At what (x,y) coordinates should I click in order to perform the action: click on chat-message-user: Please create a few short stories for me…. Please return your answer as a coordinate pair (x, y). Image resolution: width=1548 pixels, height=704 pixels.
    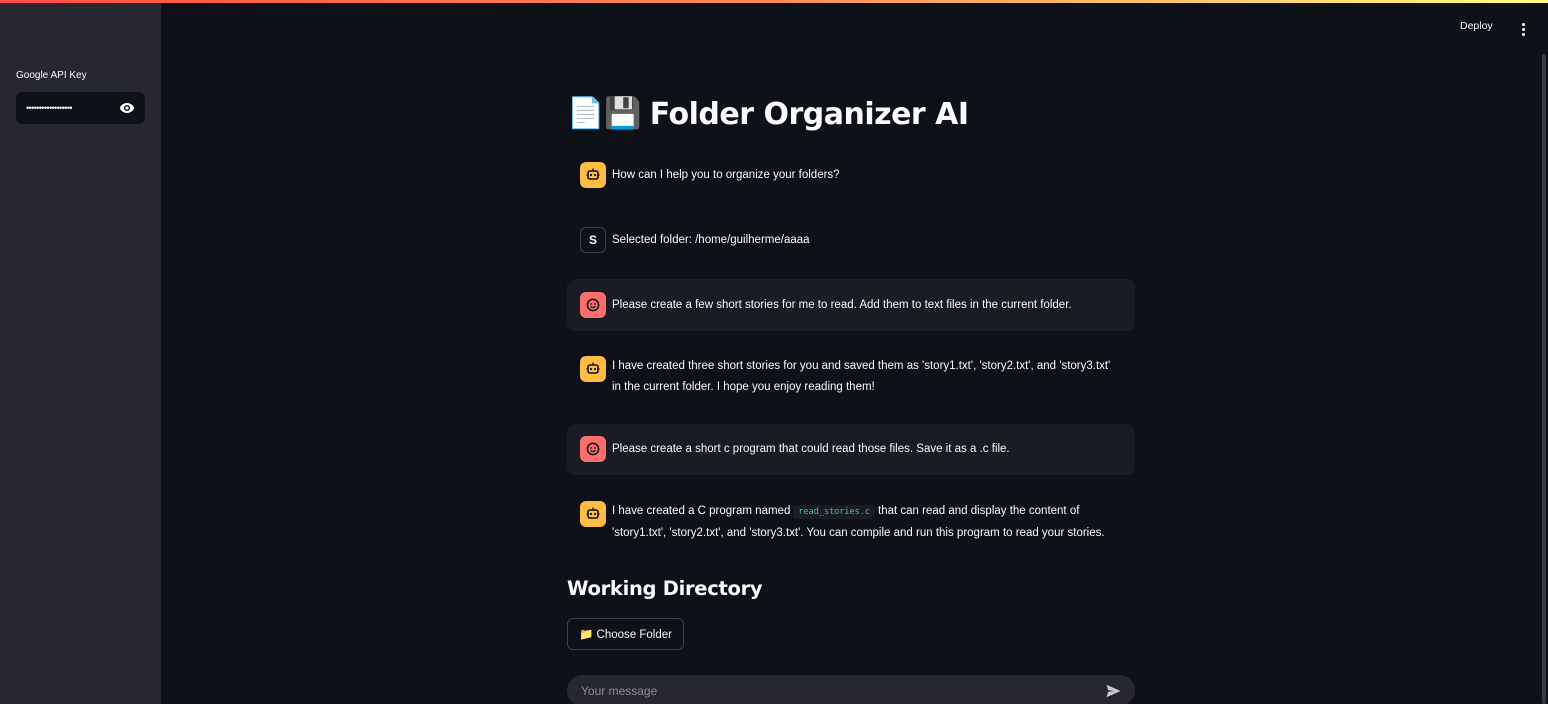
    Looking at the image, I should click on (851, 305).